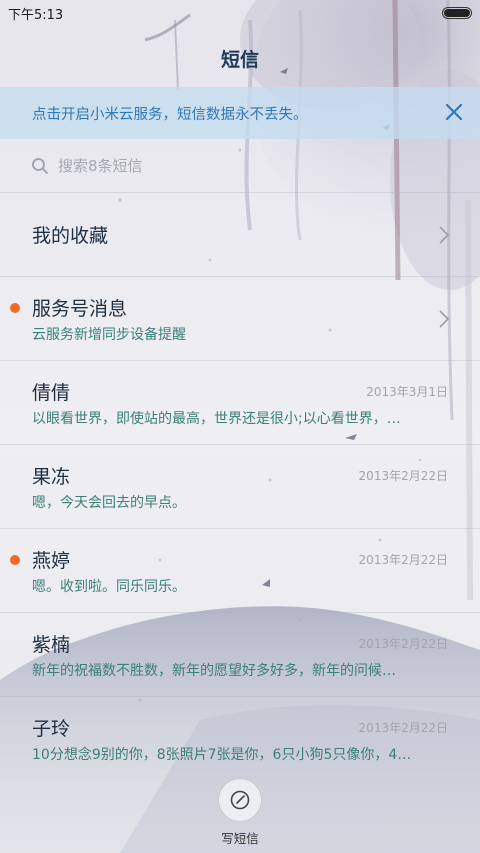 Image resolution: width=480 pixels, height=853 pixels. What do you see at coordinates (240, 13) in the screenshot?
I see `status-bar: 下午5:13` at bounding box center [240, 13].